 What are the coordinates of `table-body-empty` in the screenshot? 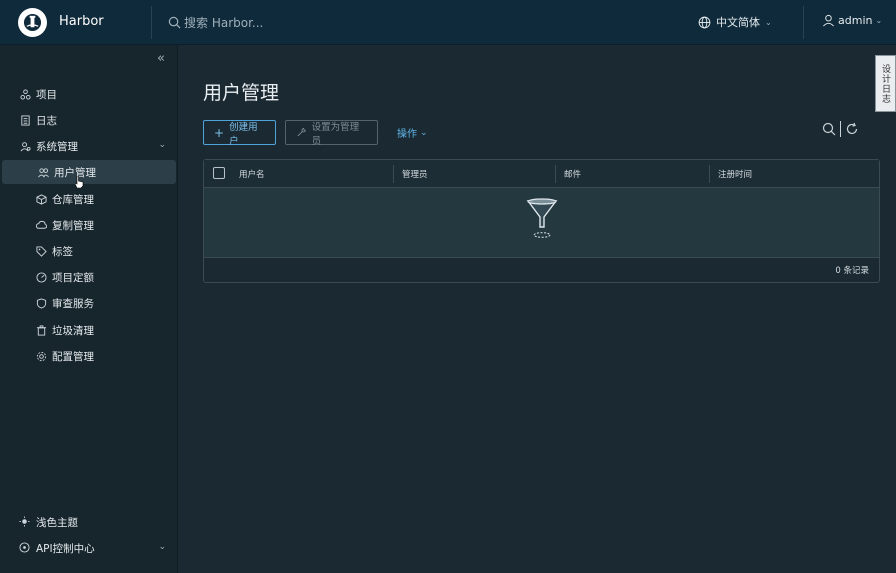 It's located at (541, 223).